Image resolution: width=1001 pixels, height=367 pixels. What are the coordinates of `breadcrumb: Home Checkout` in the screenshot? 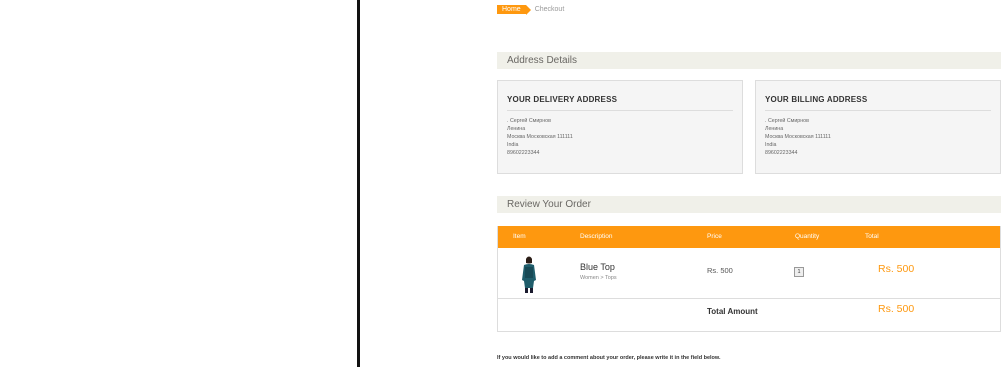 It's located at (531, 10).